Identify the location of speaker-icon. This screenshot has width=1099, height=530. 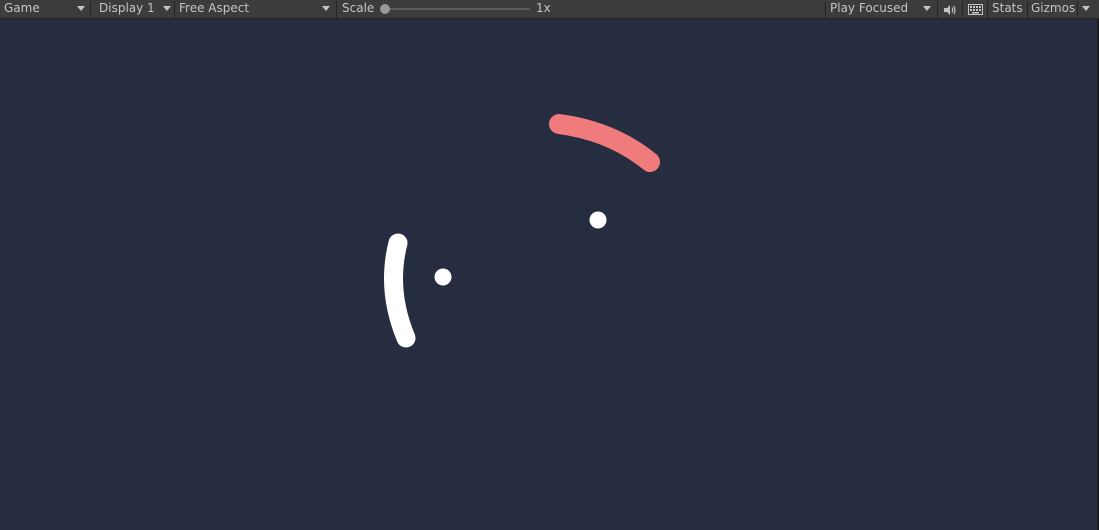
(950, 9).